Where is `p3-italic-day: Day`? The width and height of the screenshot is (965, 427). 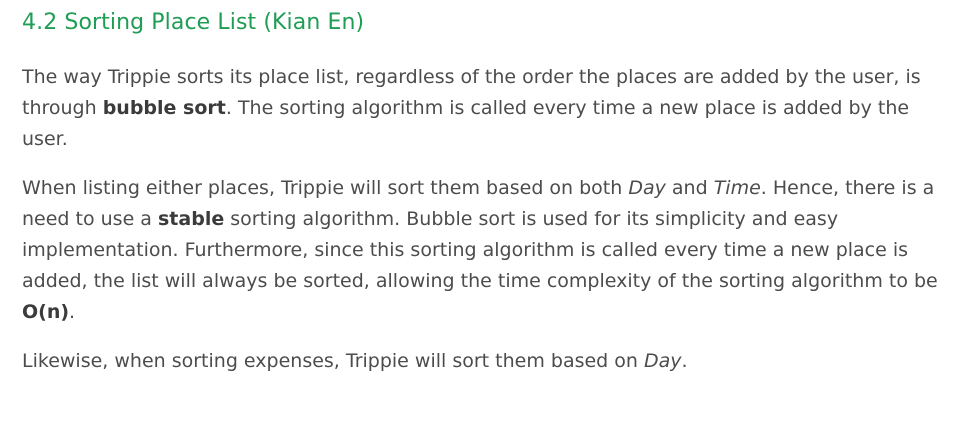
p3-italic-day: Day is located at coordinates (662, 361).